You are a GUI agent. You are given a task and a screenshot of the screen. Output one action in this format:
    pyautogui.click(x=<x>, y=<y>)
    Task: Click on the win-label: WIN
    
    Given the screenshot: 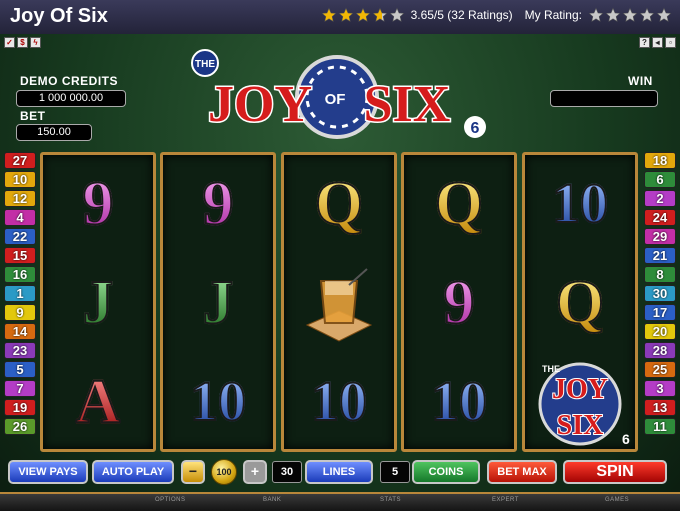 What is the action you would take?
    pyautogui.click(x=640, y=81)
    